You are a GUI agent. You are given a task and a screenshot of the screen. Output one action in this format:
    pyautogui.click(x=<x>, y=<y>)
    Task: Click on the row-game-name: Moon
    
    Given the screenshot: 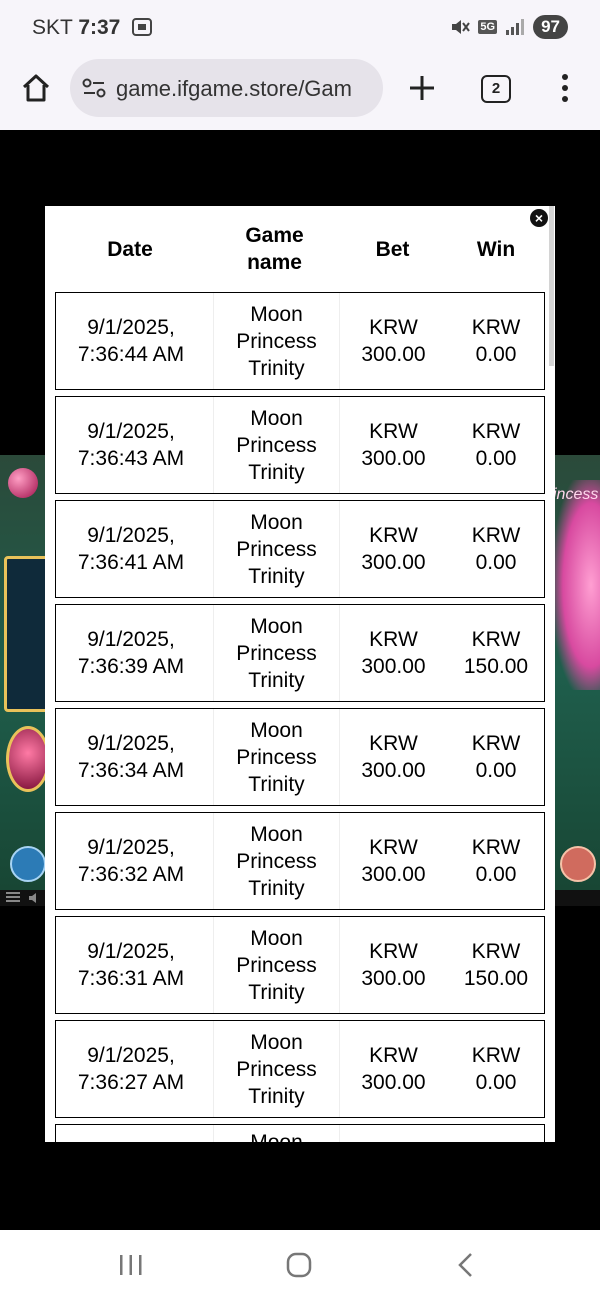 What is the action you would take?
    pyautogui.click(x=276, y=1133)
    